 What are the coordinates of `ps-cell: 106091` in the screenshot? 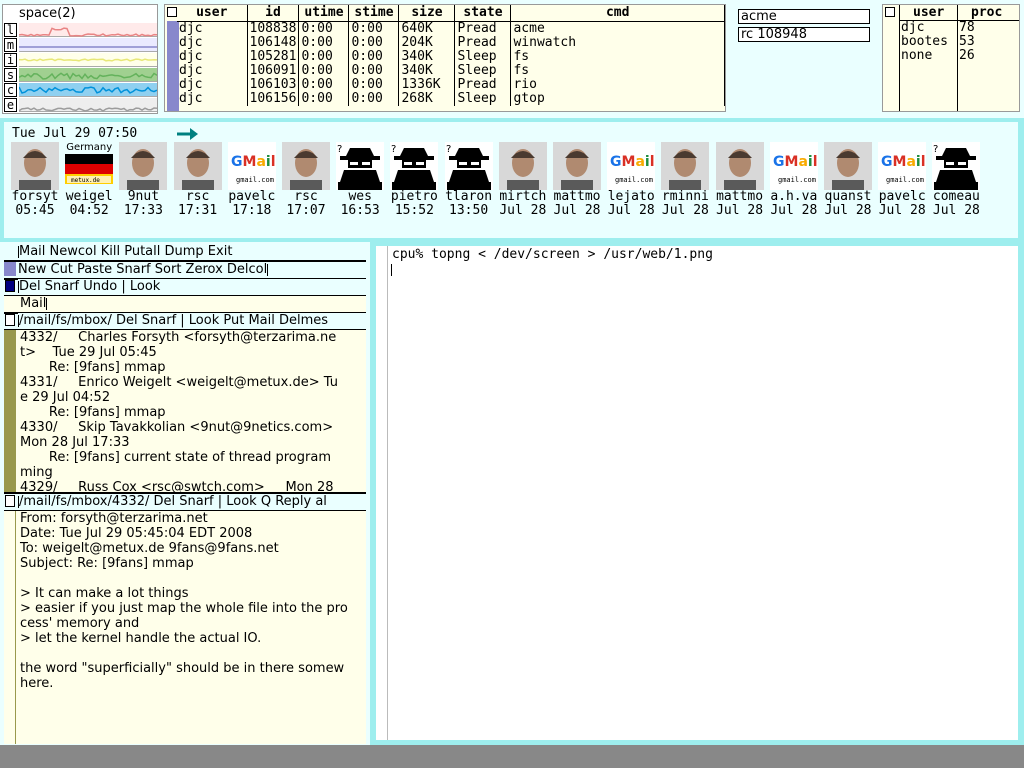 It's located at (273, 71).